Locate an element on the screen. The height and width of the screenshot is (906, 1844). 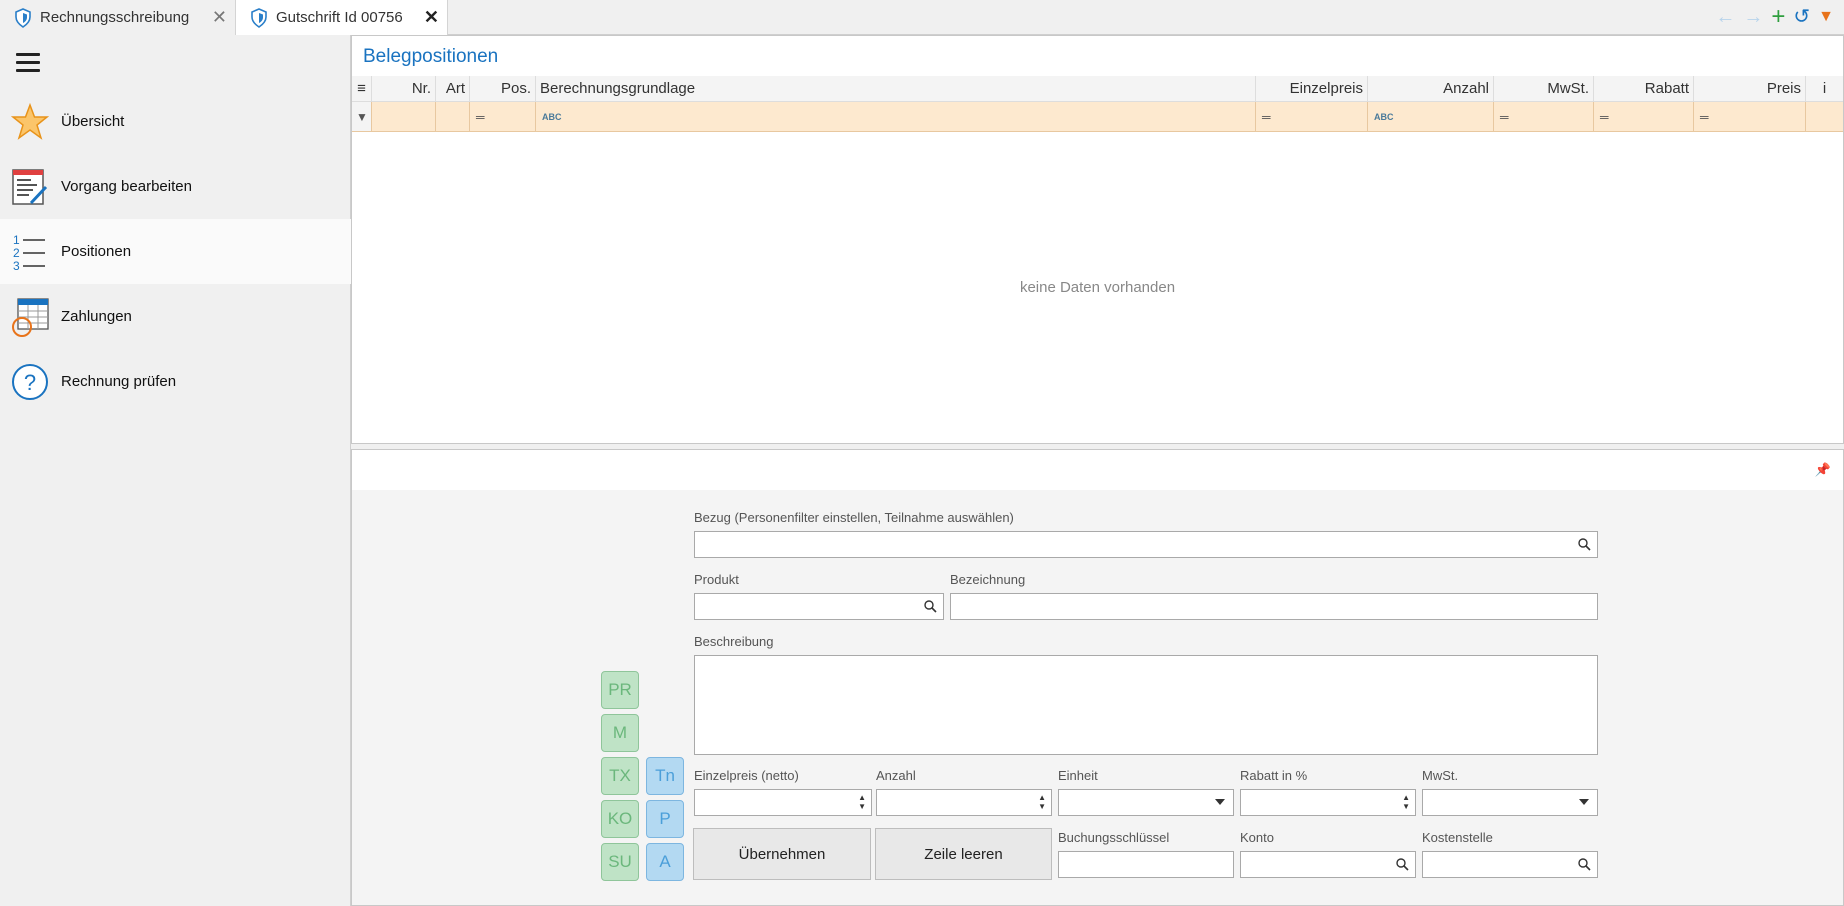
menu-icon is located at coordinates (28, 63).